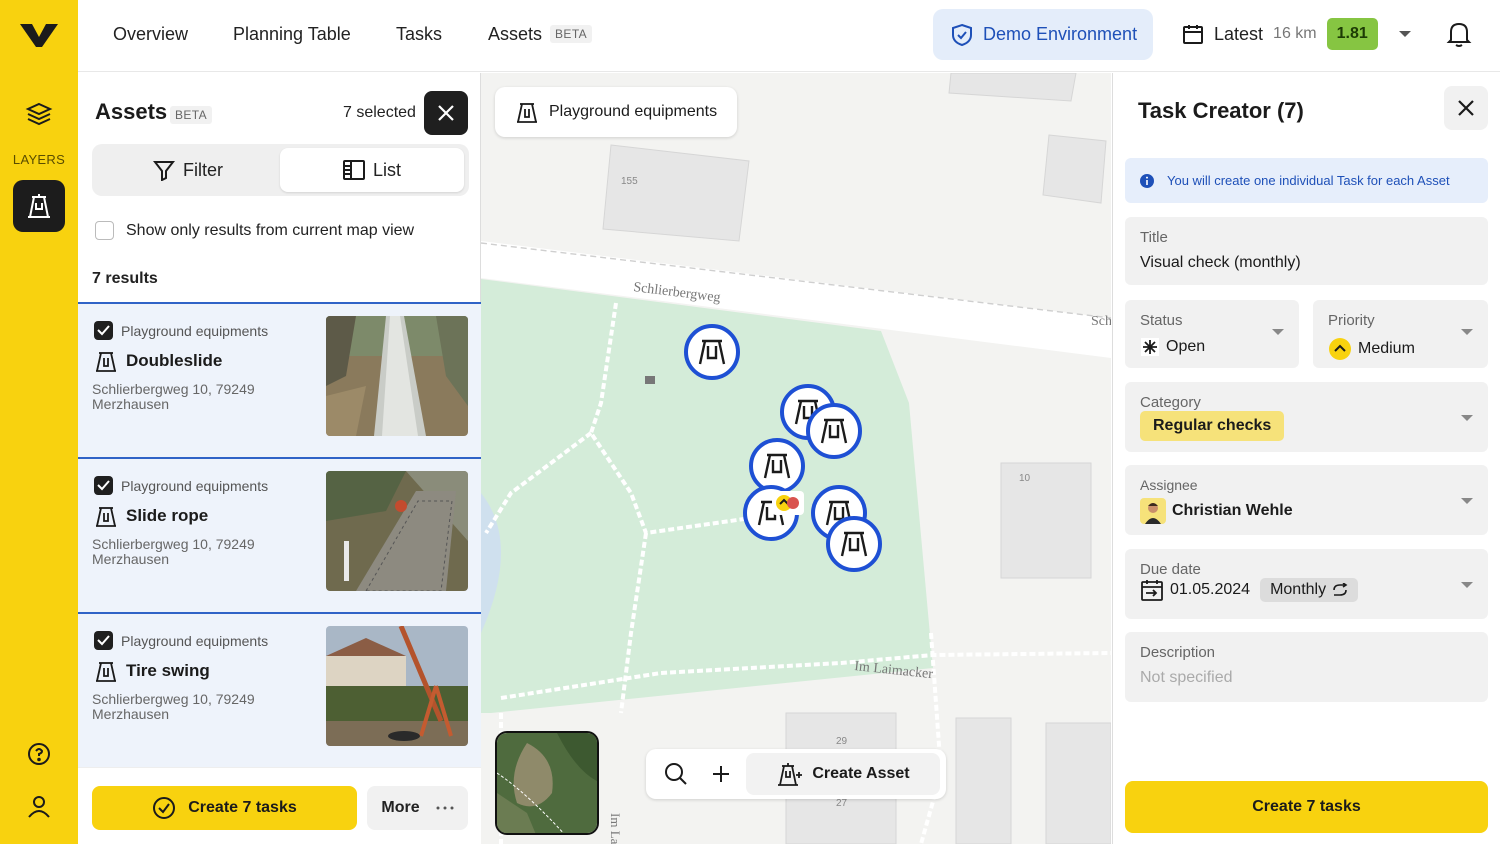 The width and height of the screenshot is (1500, 844). I want to click on house-number: 27, so click(842, 803).